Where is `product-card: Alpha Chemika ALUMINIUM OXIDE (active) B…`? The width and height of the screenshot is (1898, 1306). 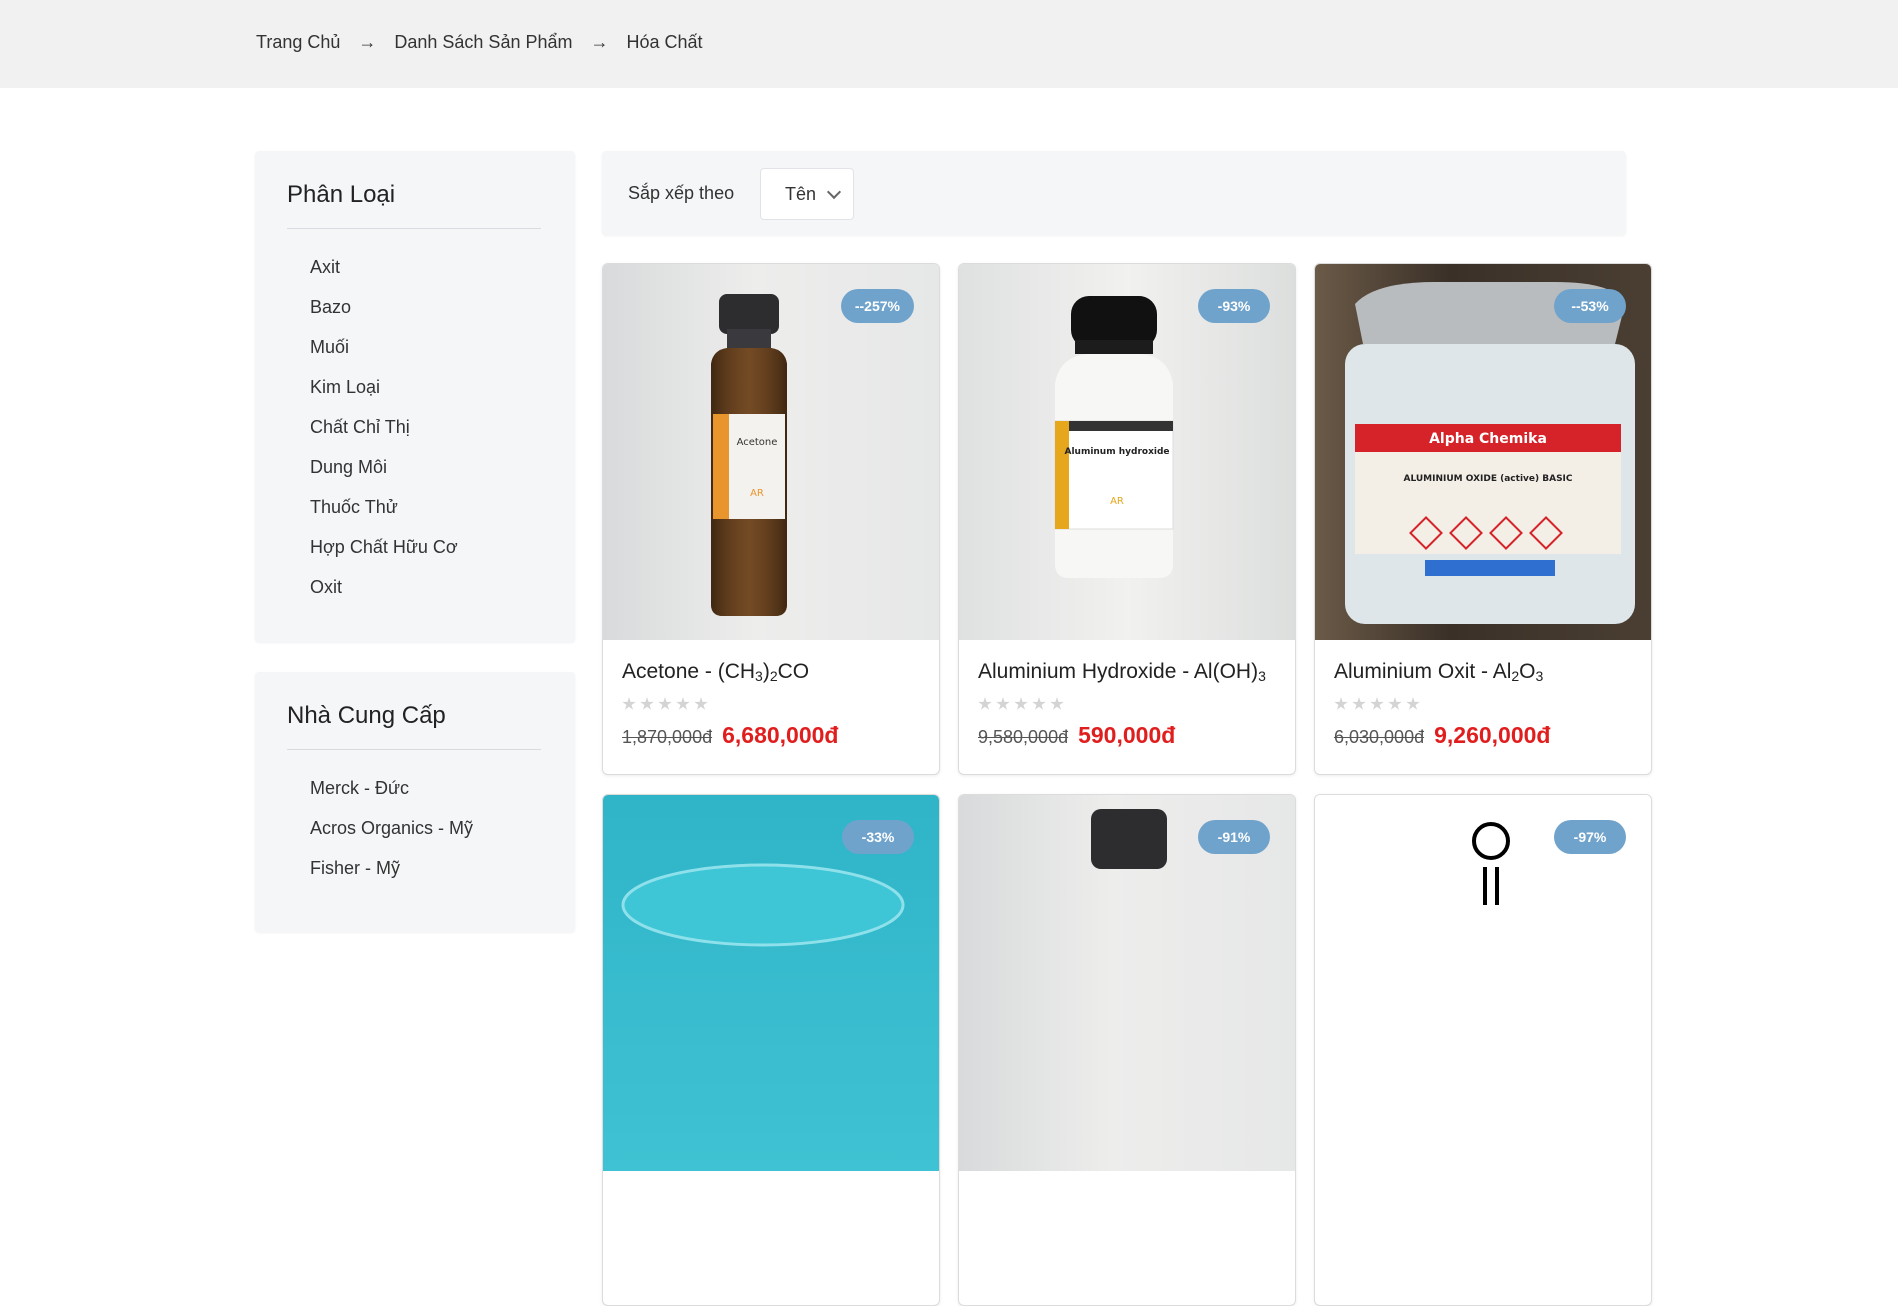
product-card: Alpha Chemika ALUMINIUM OXIDE (active) B… is located at coordinates (1483, 519).